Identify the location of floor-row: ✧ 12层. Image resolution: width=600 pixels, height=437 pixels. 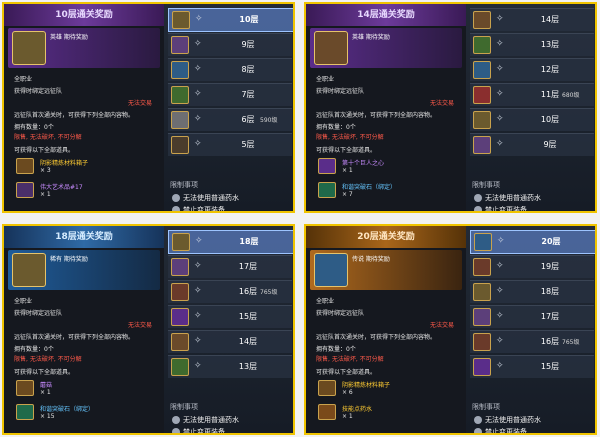
(532, 69).